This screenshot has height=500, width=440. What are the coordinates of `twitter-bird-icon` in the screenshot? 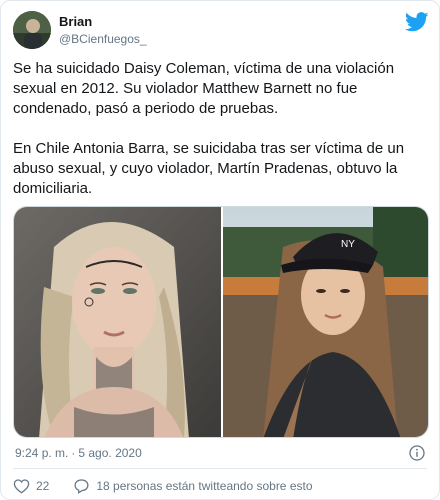 It's located at (417, 22).